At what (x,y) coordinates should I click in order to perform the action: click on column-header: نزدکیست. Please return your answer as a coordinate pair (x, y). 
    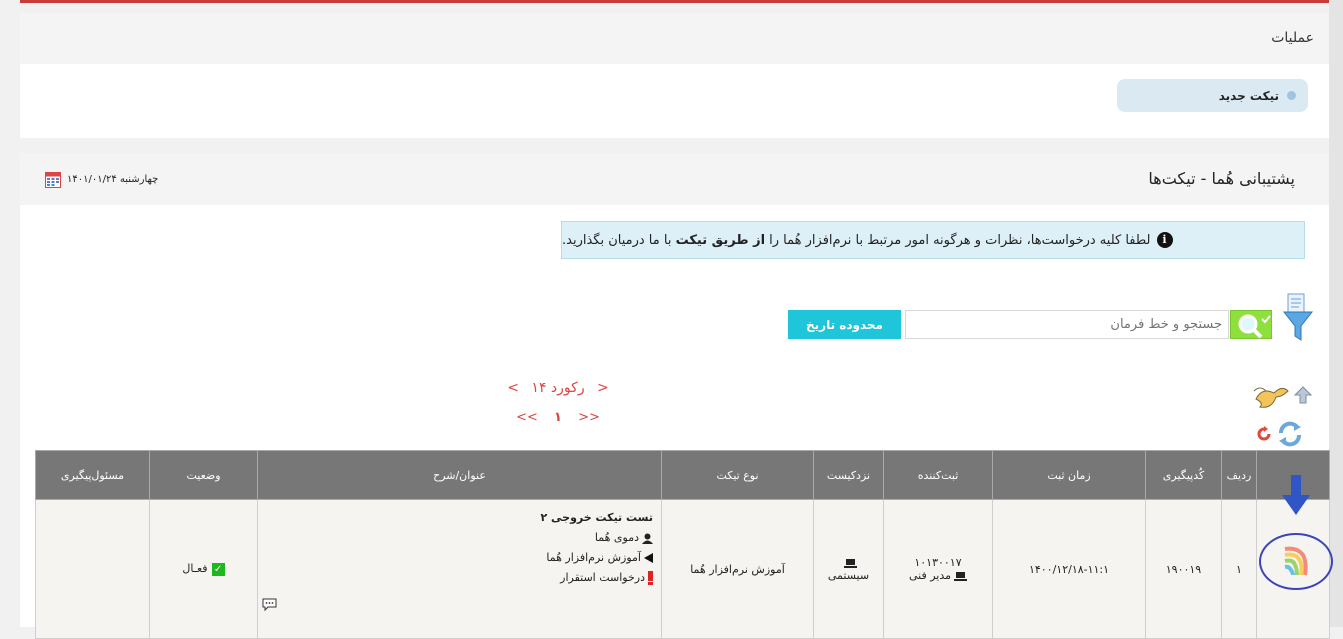
    Looking at the image, I should click on (848, 475).